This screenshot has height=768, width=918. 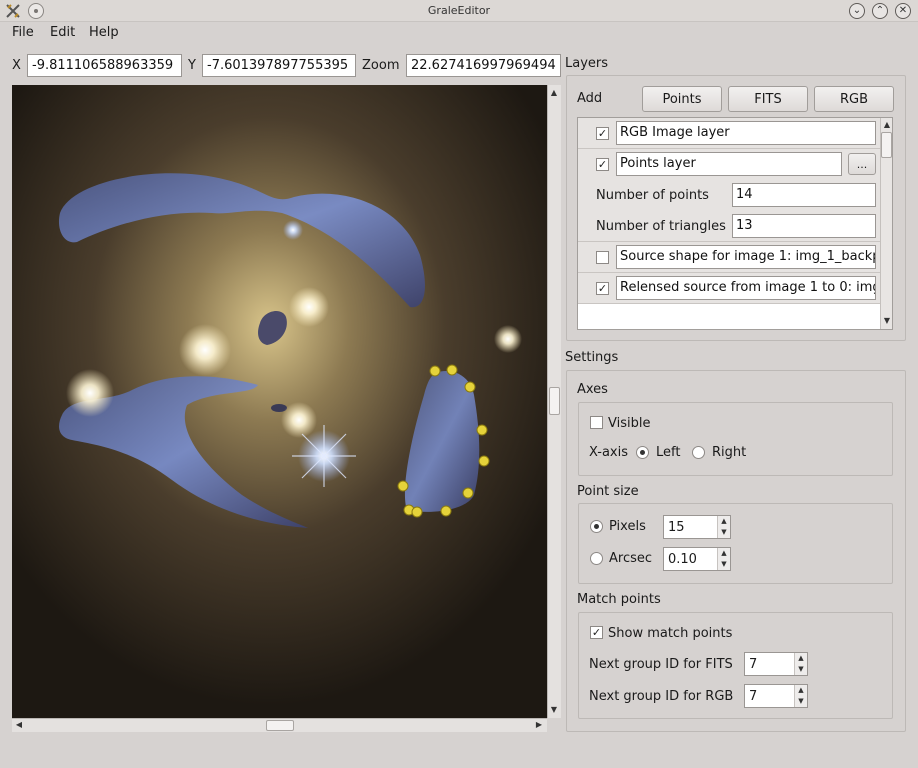 I want to click on x-label: X, so click(x=16, y=65).